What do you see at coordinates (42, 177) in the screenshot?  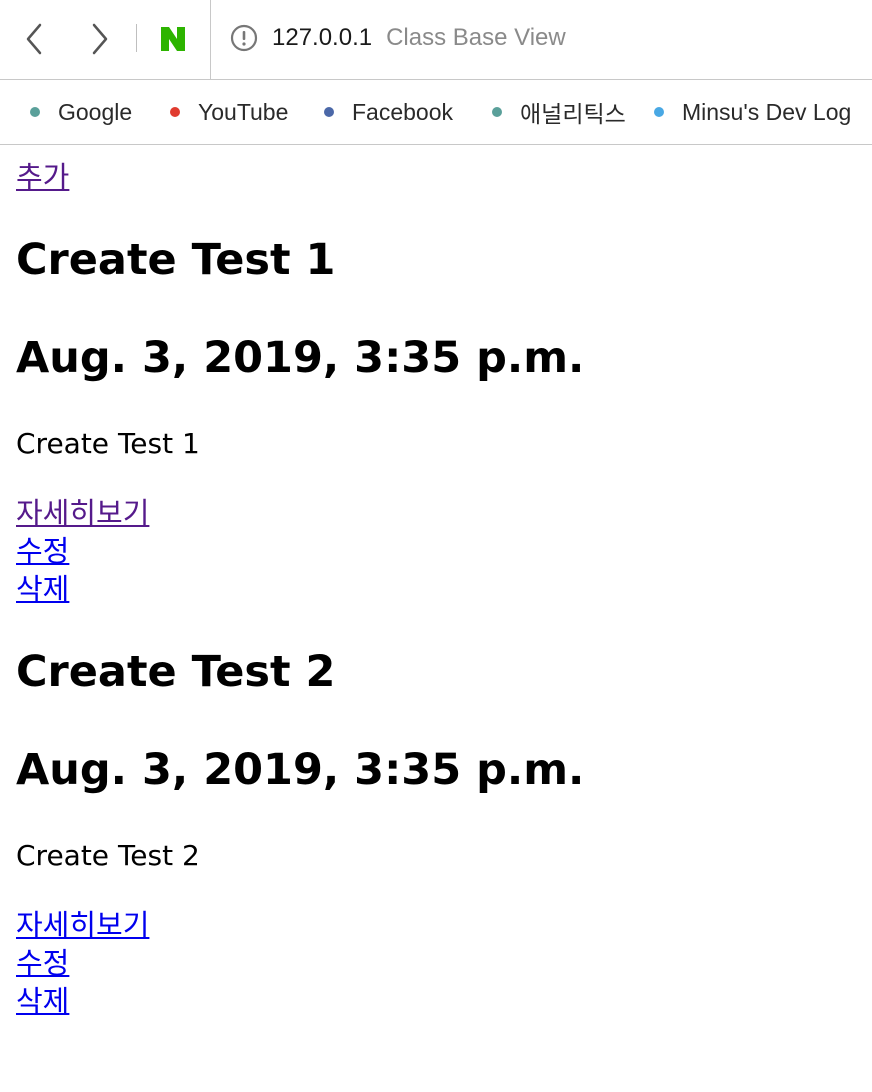 I see `add-post-link: 추가` at bounding box center [42, 177].